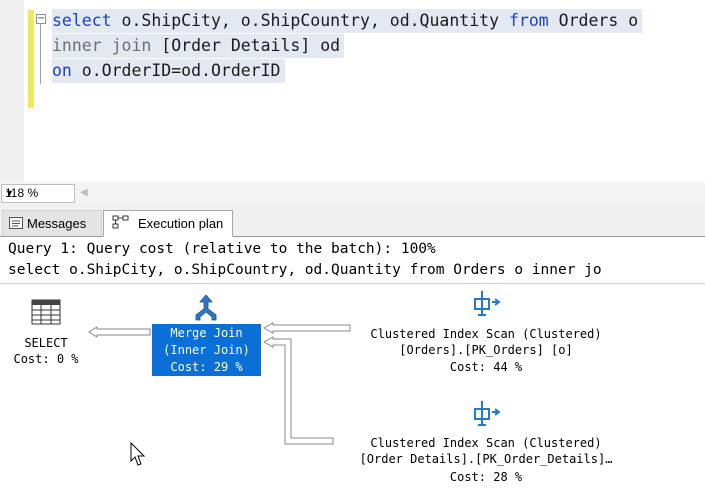  Describe the element at coordinates (206, 307) in the screenshot. I see `merge-join-icon` at that location.